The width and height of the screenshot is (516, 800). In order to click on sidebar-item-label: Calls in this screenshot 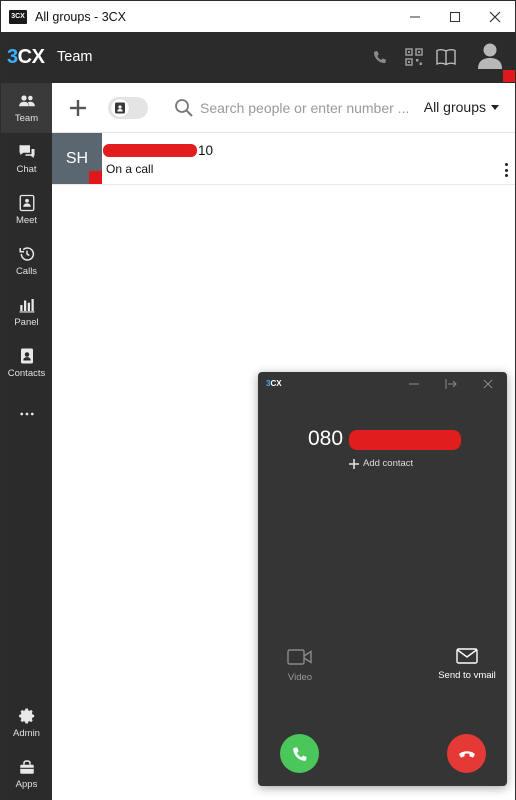, I will do `click(26, 271)`.